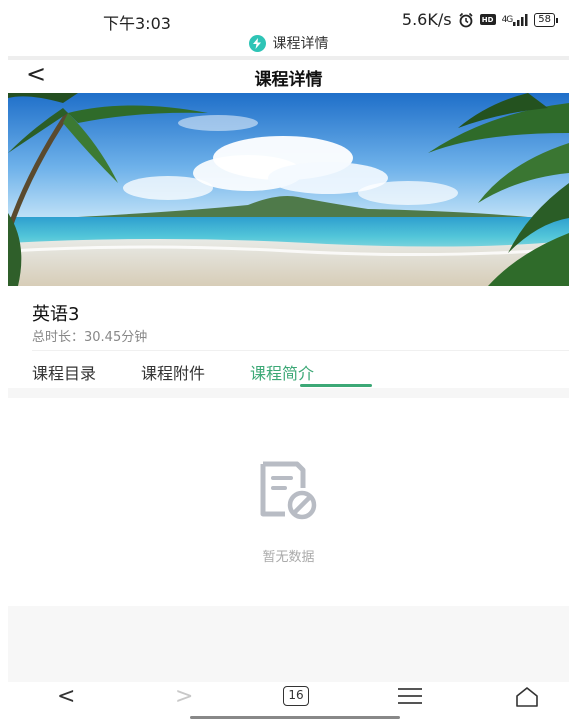 The width and height of the screenshot is (577, 720). I want to click on app-label-text: 课程详情, so click(300, 44).